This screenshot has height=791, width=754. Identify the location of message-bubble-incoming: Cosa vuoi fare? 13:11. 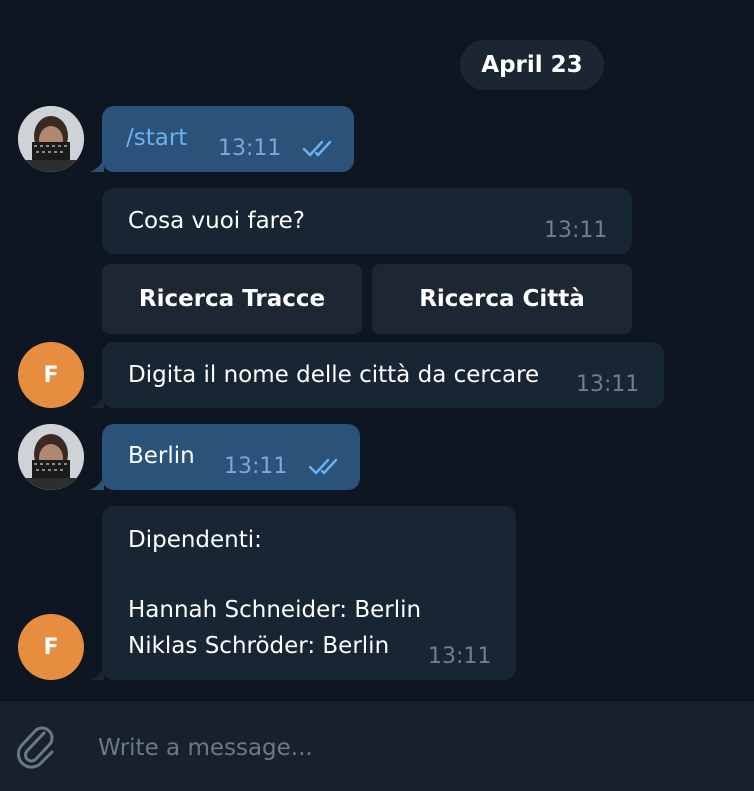
(367, 221).